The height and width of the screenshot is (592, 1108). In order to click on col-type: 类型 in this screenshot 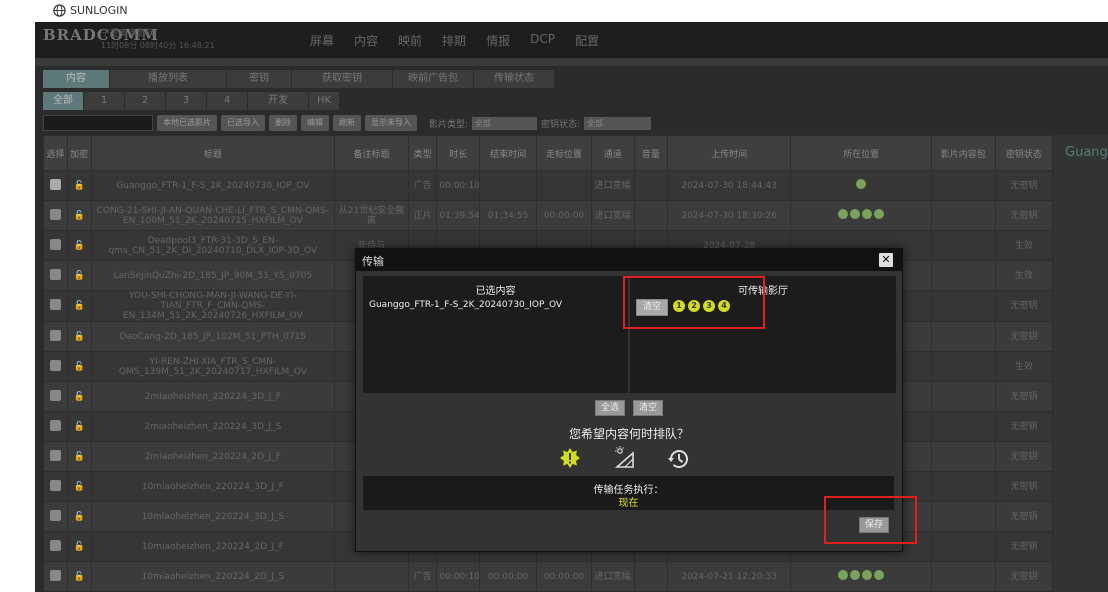, I will do `click(422, 153)`.